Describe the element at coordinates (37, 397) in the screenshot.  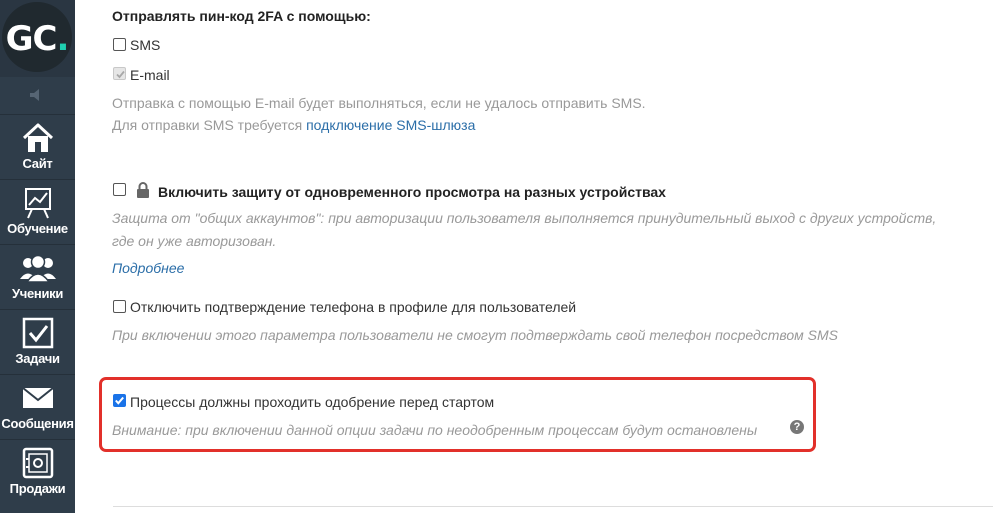
I see `envelope-icon` at that location.